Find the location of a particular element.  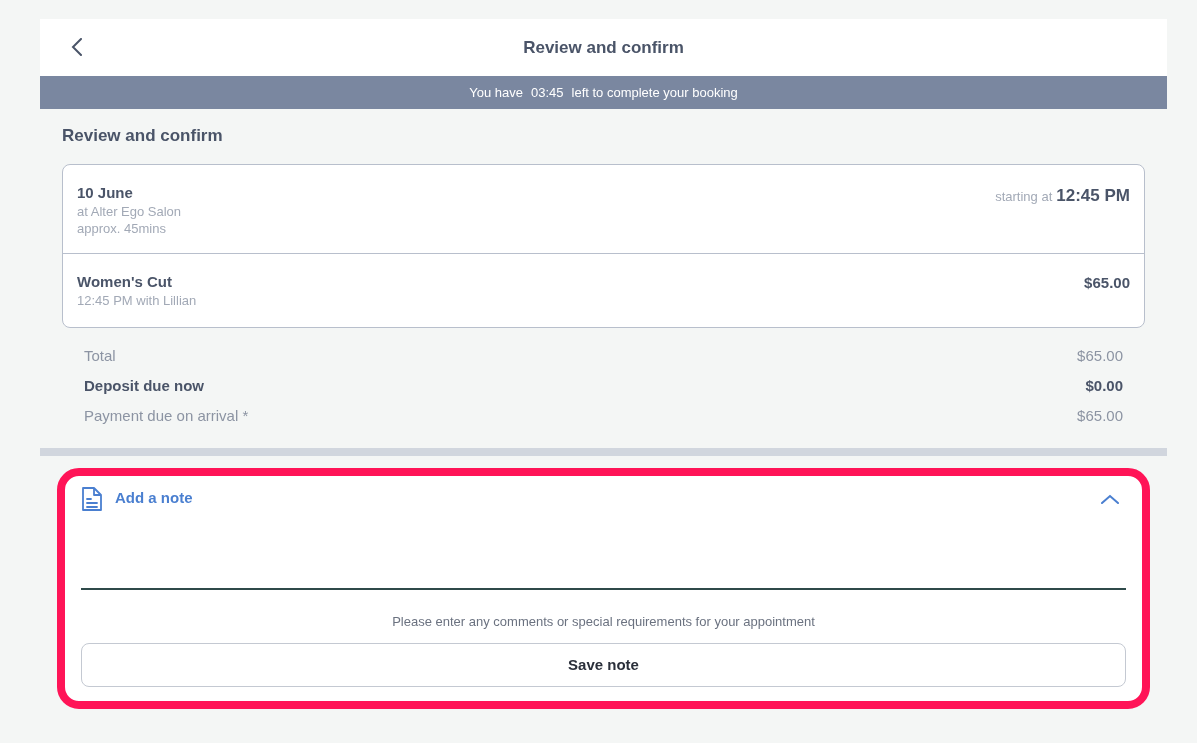

appointment-date: 10 June is located at coordinates (105, 192).